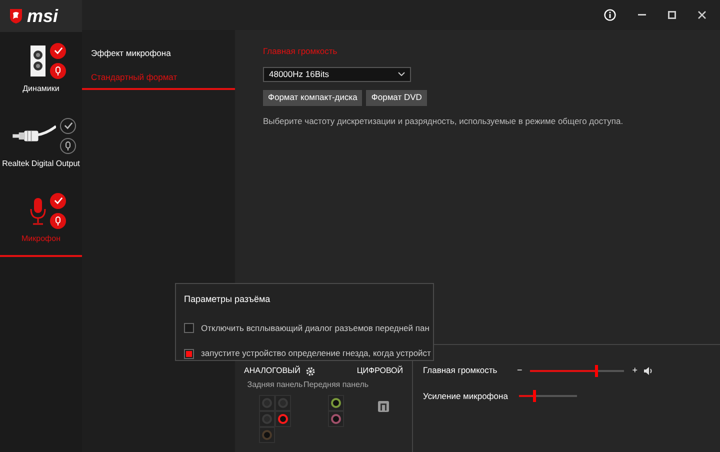 This screenshot has height=452, width=720. What do you see at coordinates (272, 371) in the screenshot?
I see `analog-label: АНАЛОГОВЫЙ` at bounding box center [272, 371].